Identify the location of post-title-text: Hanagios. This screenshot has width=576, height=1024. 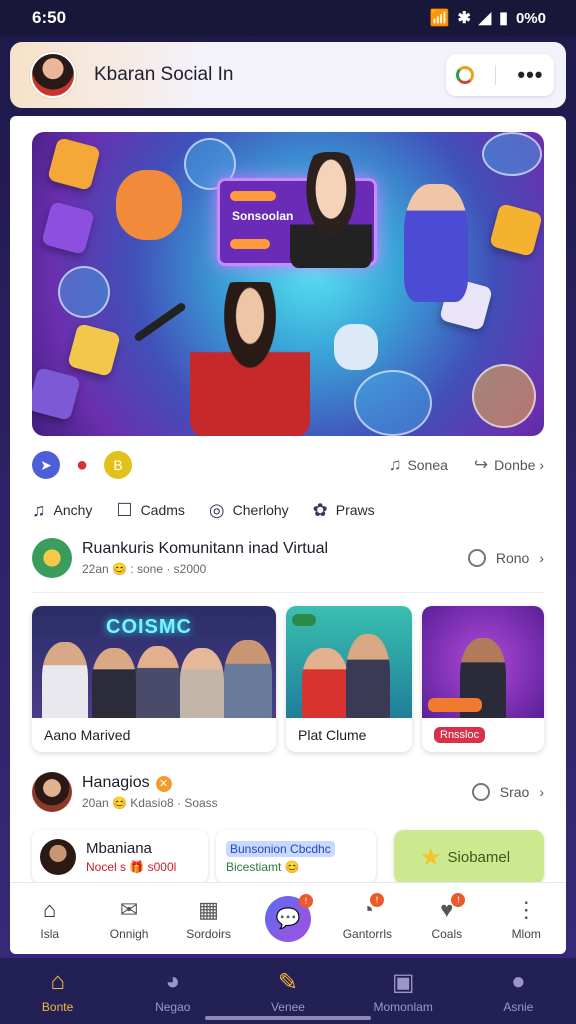
(116, 782).